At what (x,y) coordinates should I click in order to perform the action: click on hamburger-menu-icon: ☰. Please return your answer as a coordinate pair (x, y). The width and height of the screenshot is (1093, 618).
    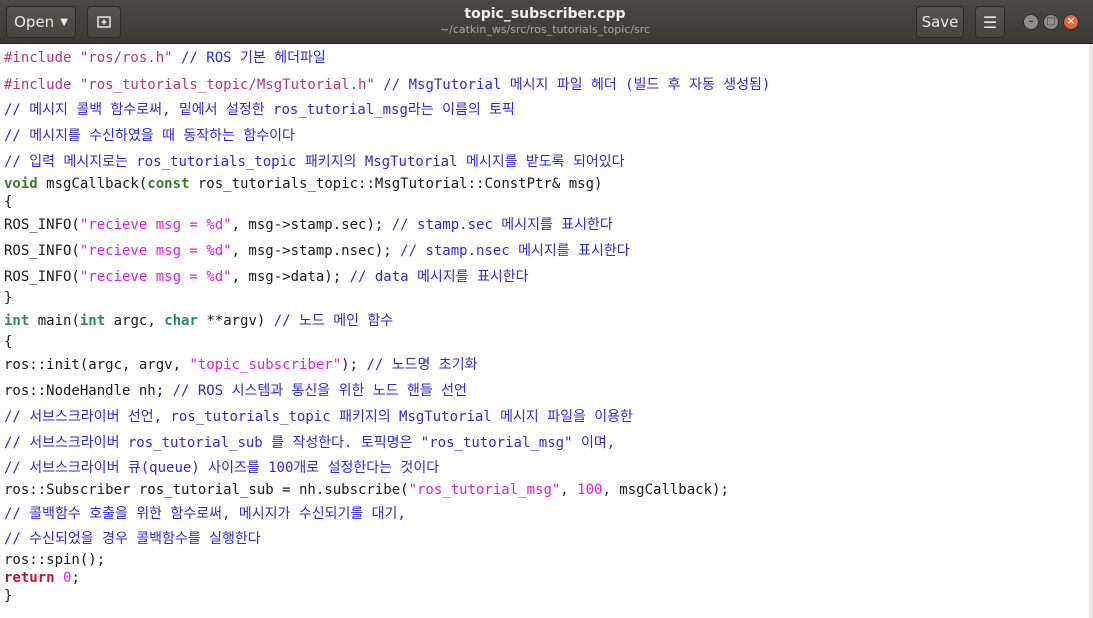
    Looking at the image, I should click on (990, 22).